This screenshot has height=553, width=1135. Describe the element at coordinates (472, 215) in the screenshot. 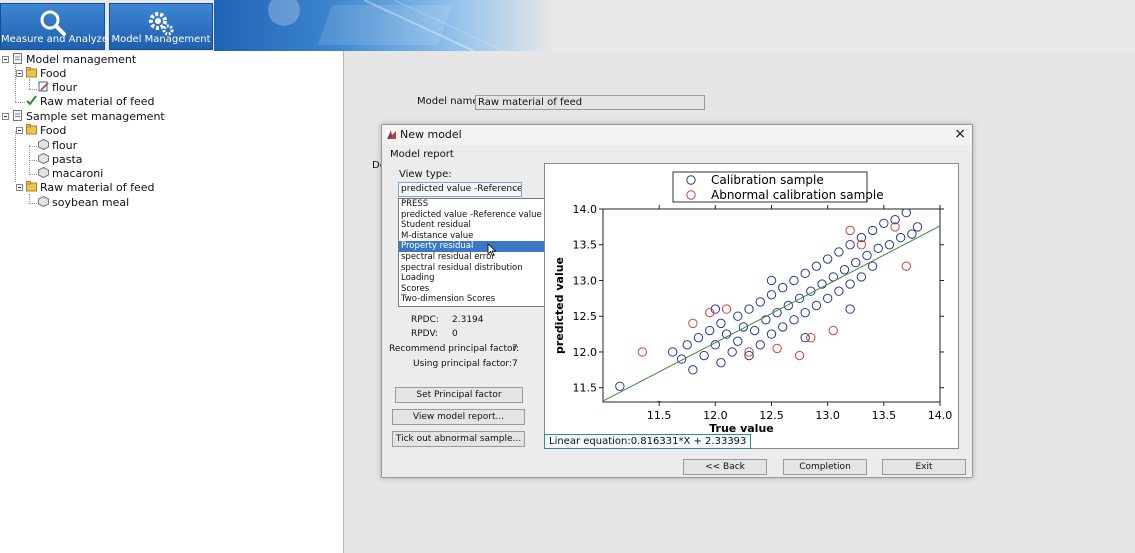

I see `dropdown-option: predicted value -Reference value` at that location.